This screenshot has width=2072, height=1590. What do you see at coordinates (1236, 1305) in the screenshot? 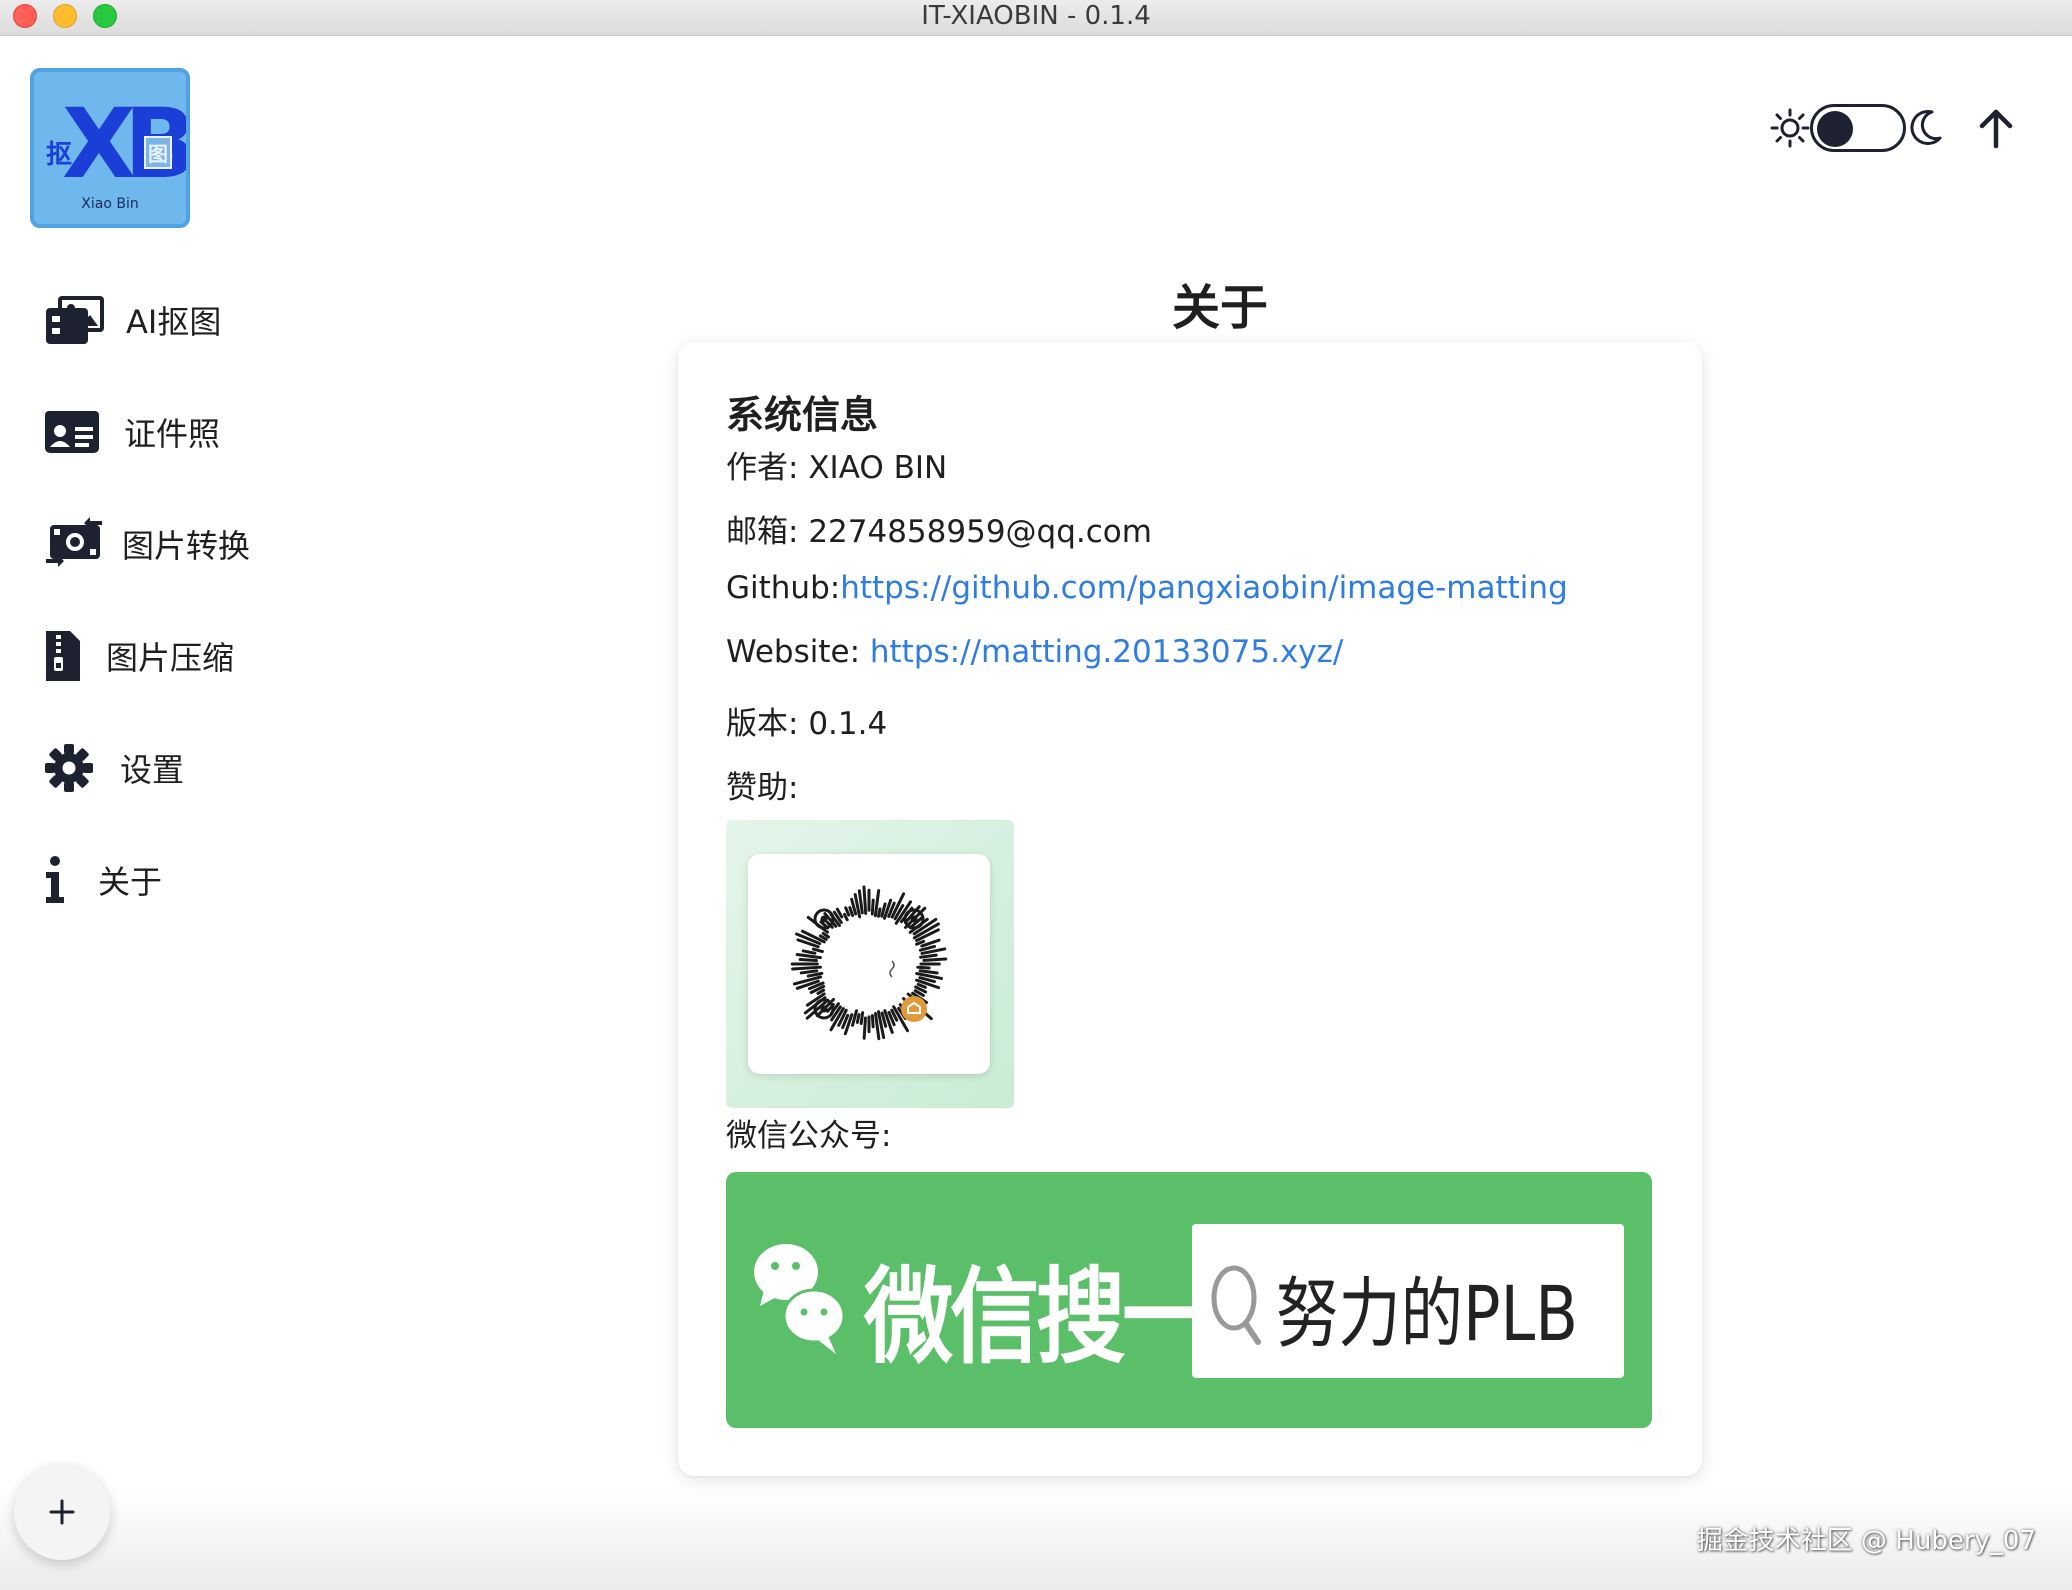
I see `search-icon` at bounding box center [1236, 1305].